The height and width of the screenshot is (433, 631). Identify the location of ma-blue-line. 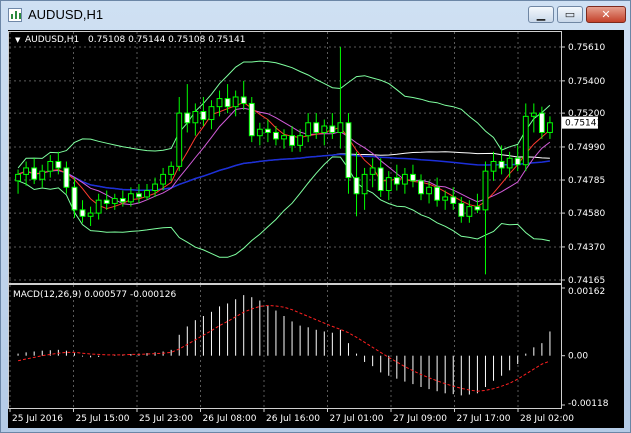
(284, 172).